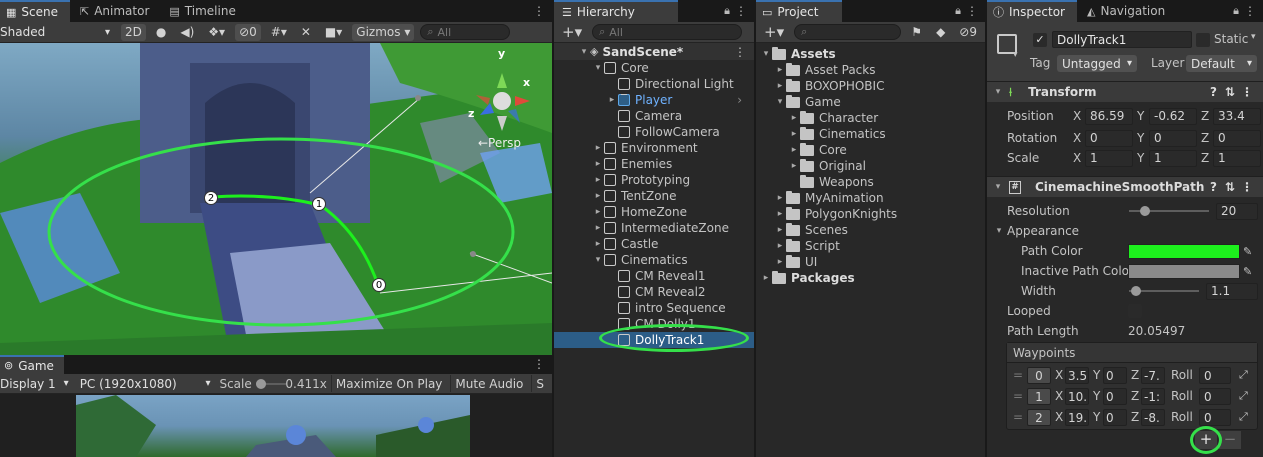 Image resolution: width=1263 pixels, height=457 pixels. What do you see at coordinates (1125, 186) in the screenshot?
I see `smooth-path-header: ▾ # CinemachineSmoothPath ? ⇅ ⋮` at bounding box center [1125, 186].